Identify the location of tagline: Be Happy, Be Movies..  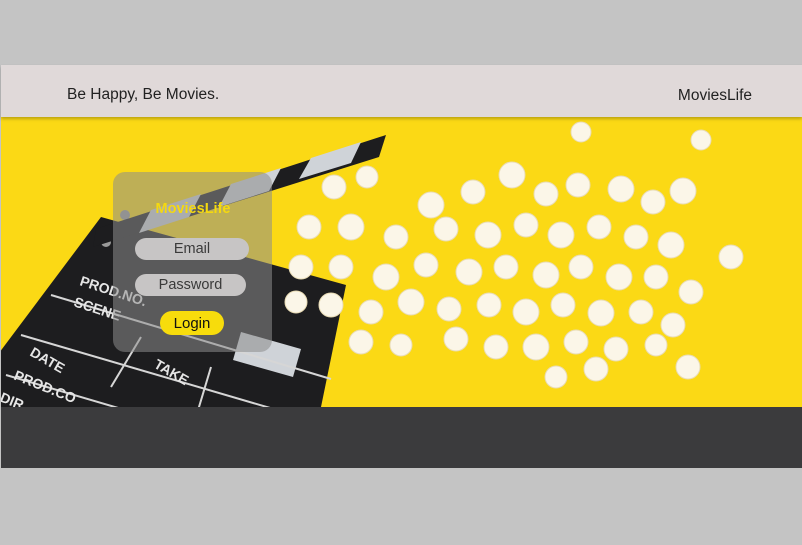
(143, 94).